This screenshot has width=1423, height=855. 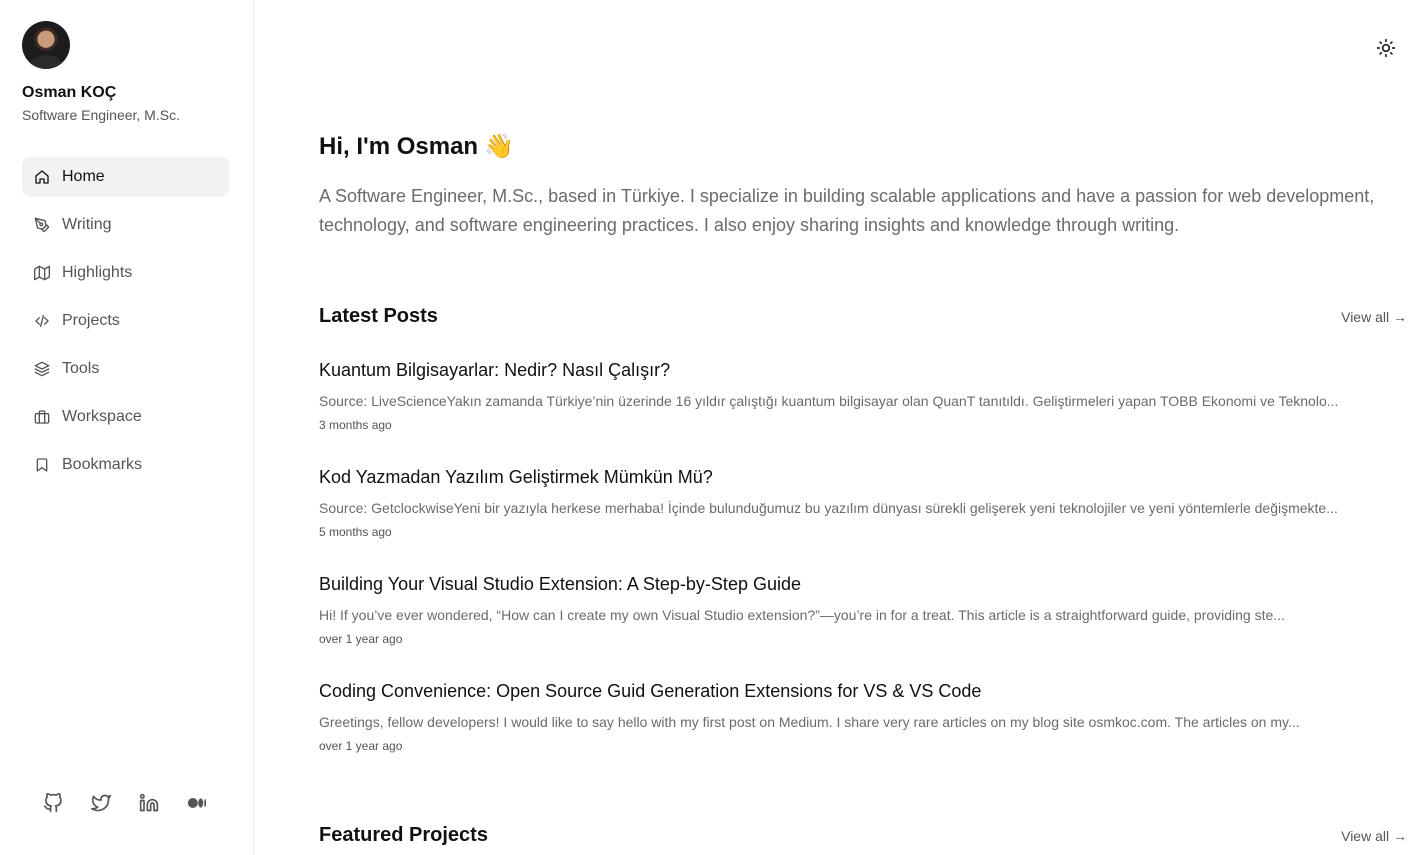 I want to click on sidebar-item-bookmarks: Bookmarks, so click(x=125, y=465).